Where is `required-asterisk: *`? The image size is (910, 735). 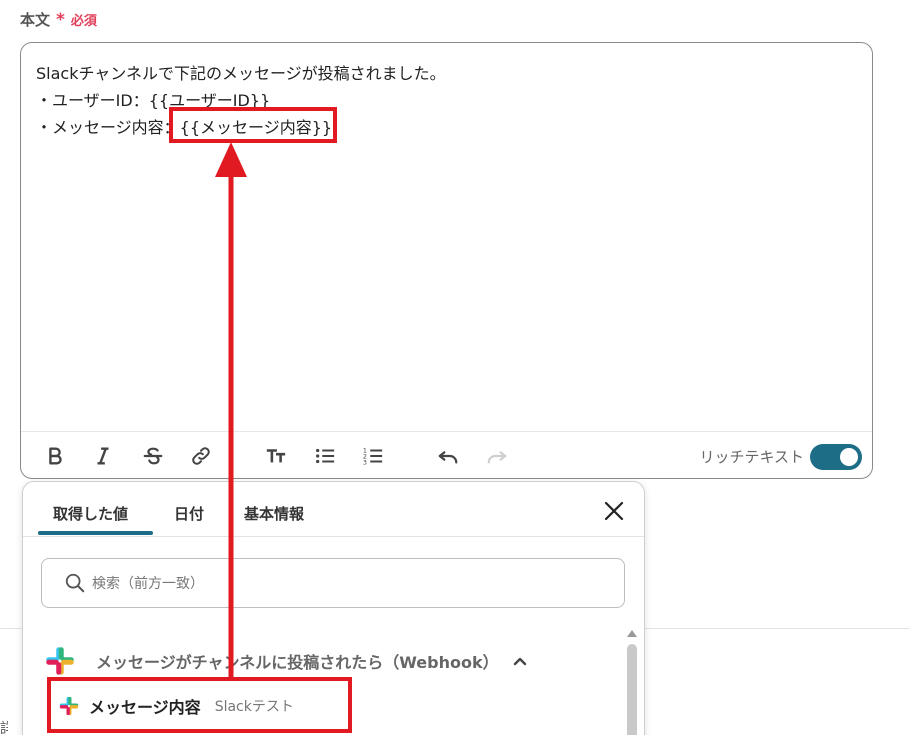
required-asterisk: * is located at coordinates (60, 19).